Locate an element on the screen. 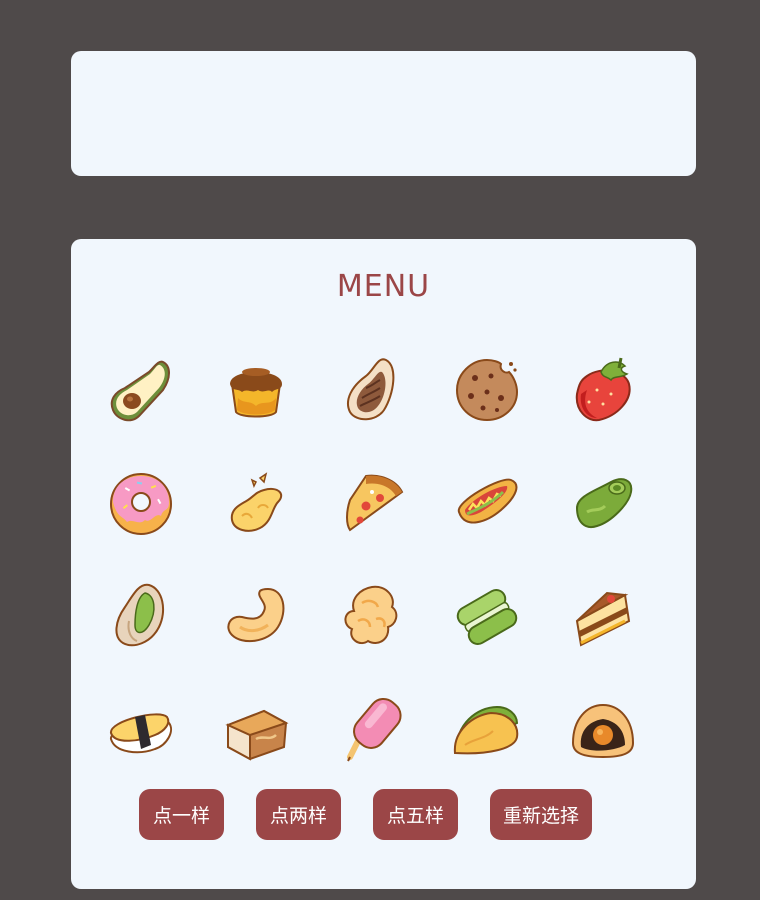 Image resolution: width=760 pixels, height=900 pixels. food-item-cashew is located at coordinates (257, 638).